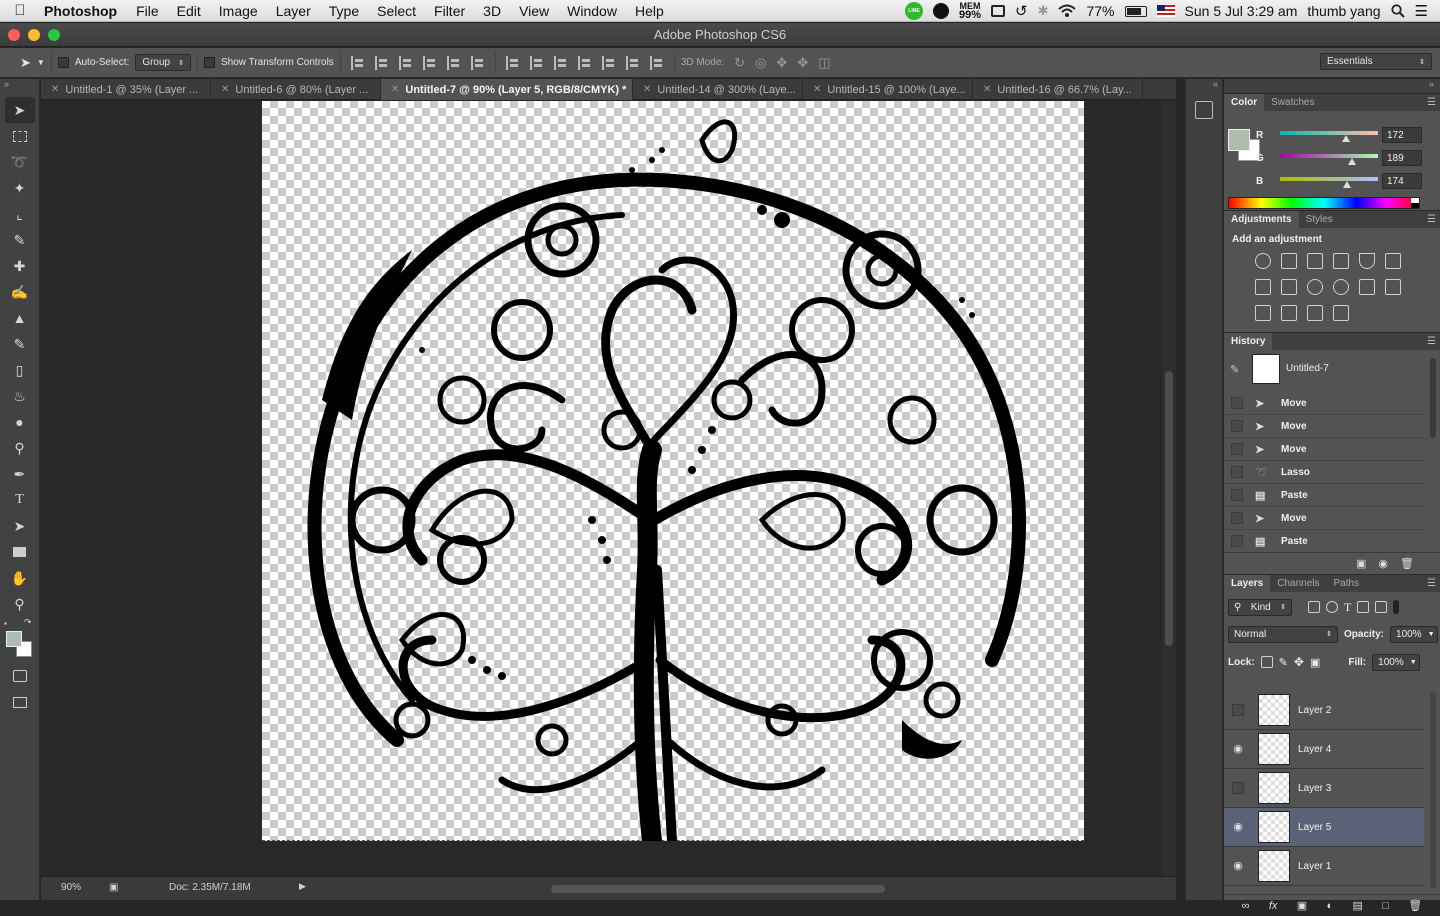 The width and height of the screenshot is (1440, 916). What do you see at coordinates (20, 604) in the screenshot?
I see `zoom-tool-icon: ⚲` at bounding box center [20, 604].